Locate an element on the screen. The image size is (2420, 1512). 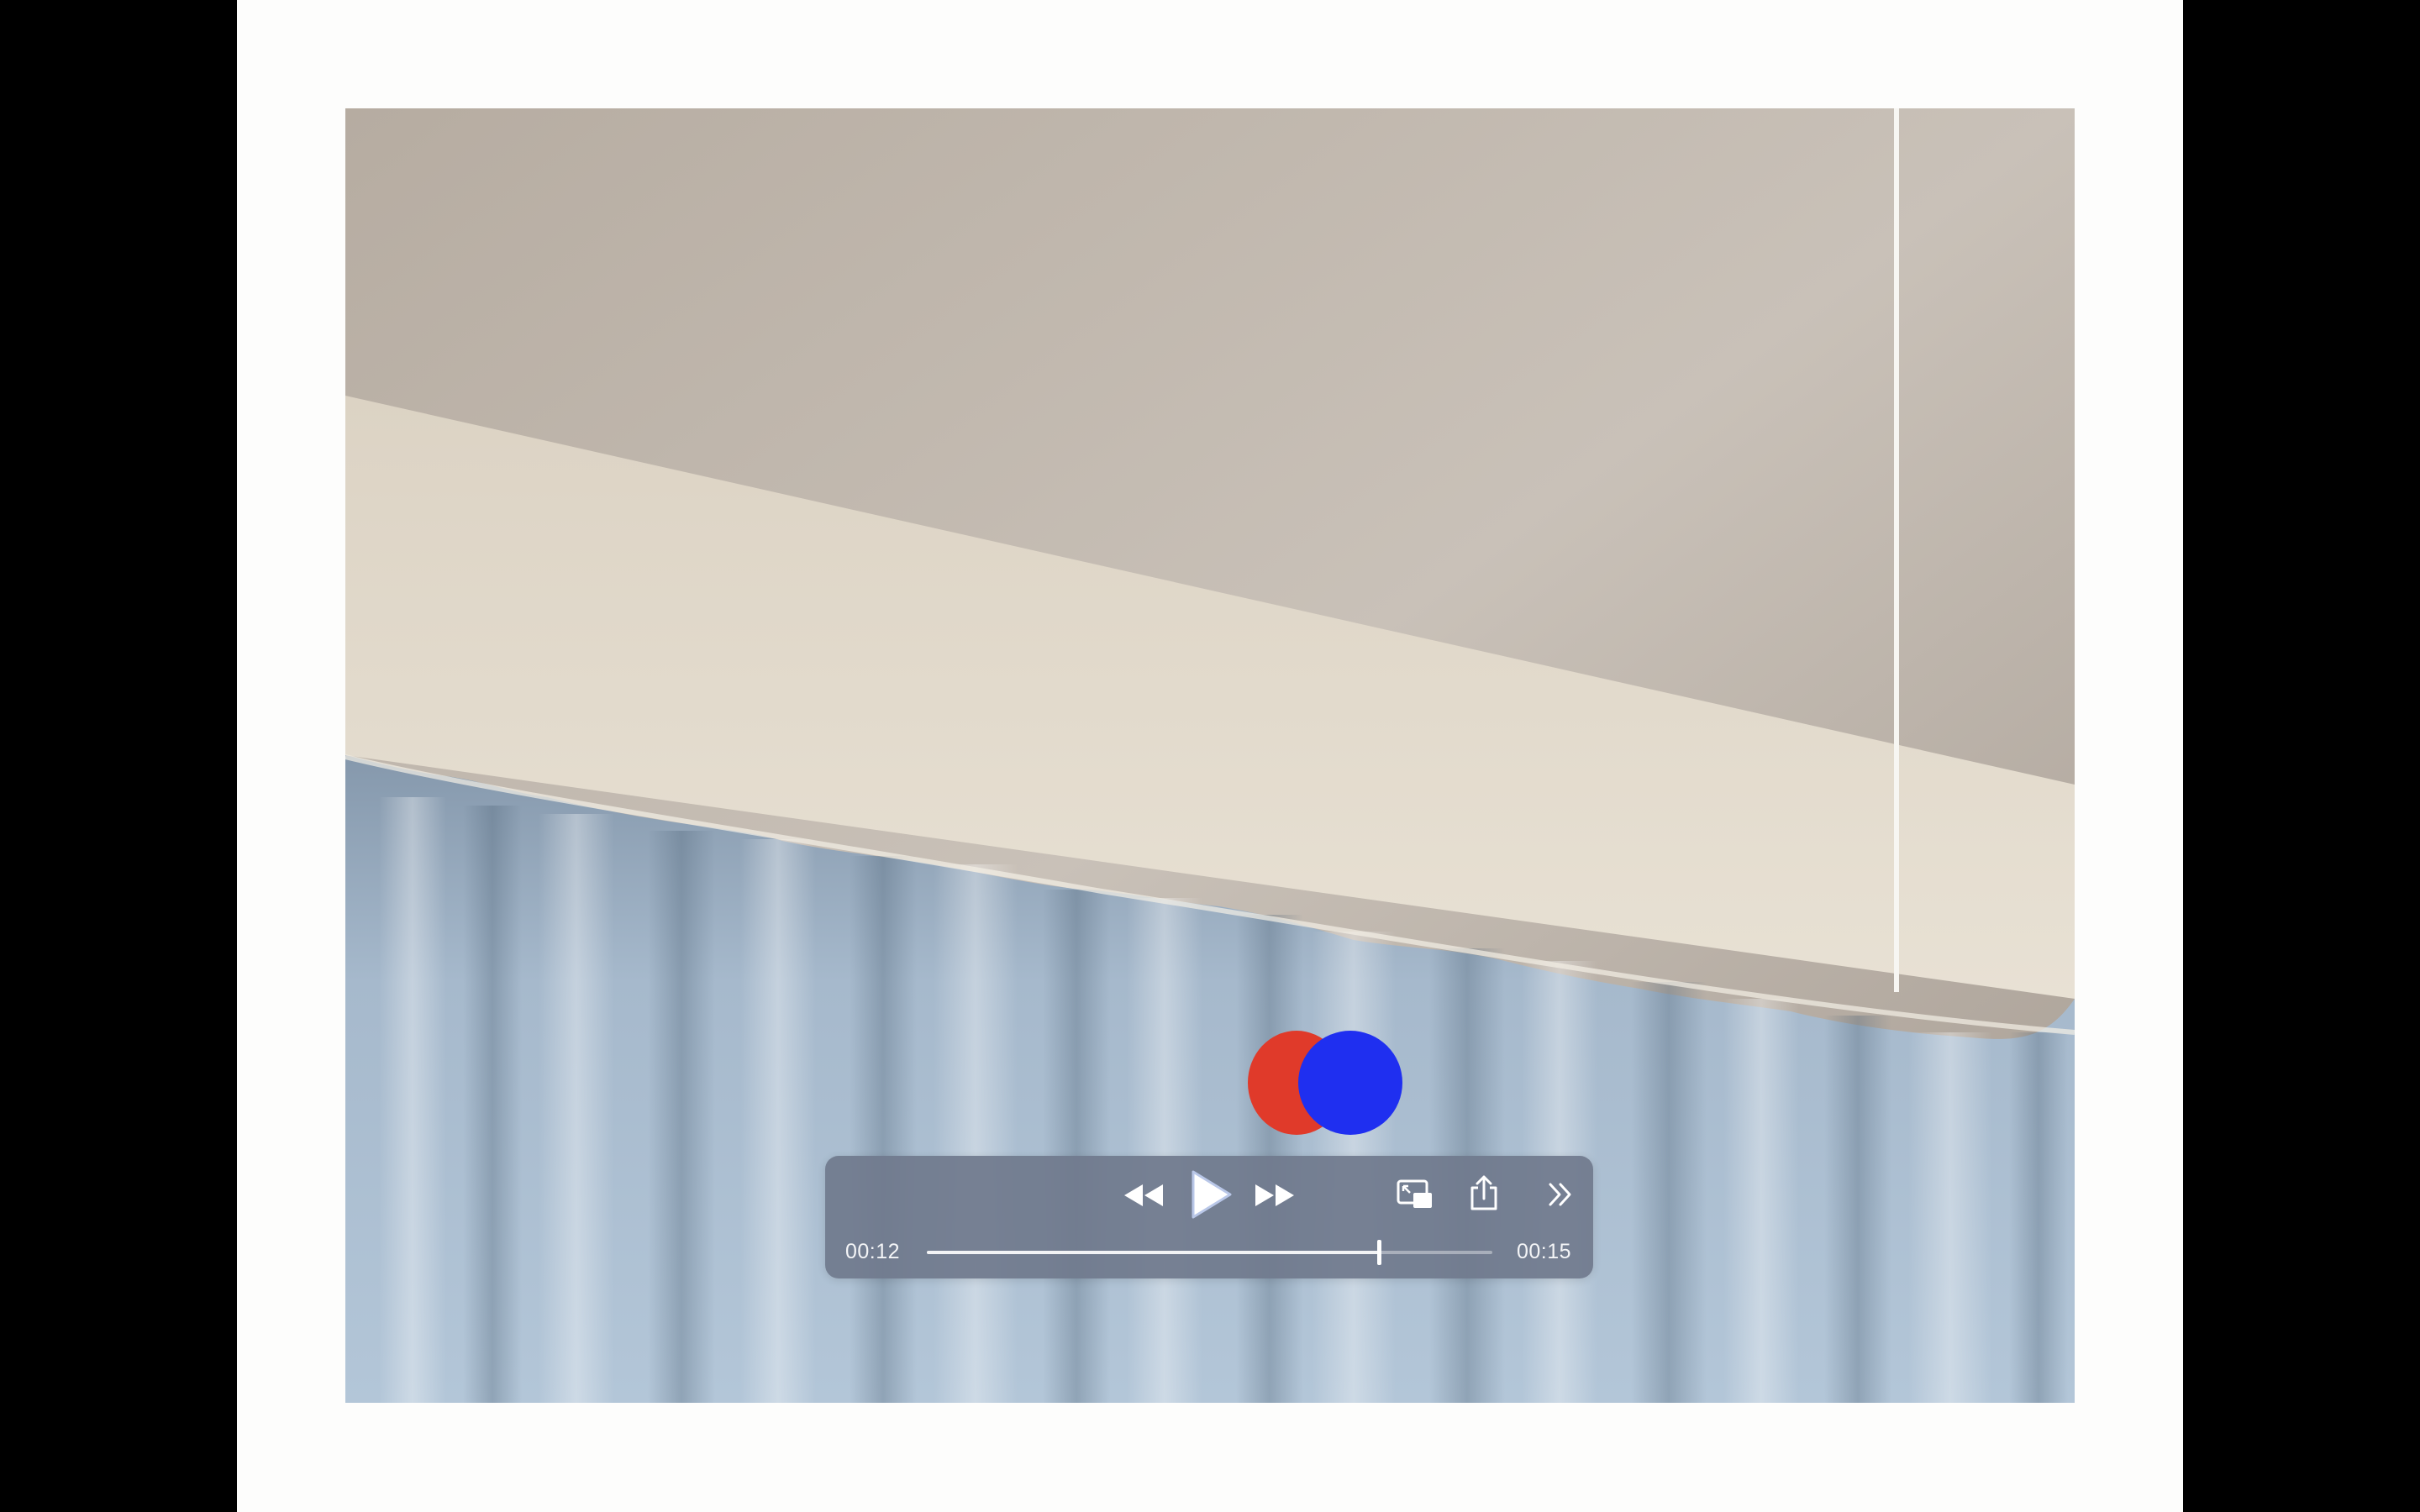
more-button is located at coordinates (1560, 1194).